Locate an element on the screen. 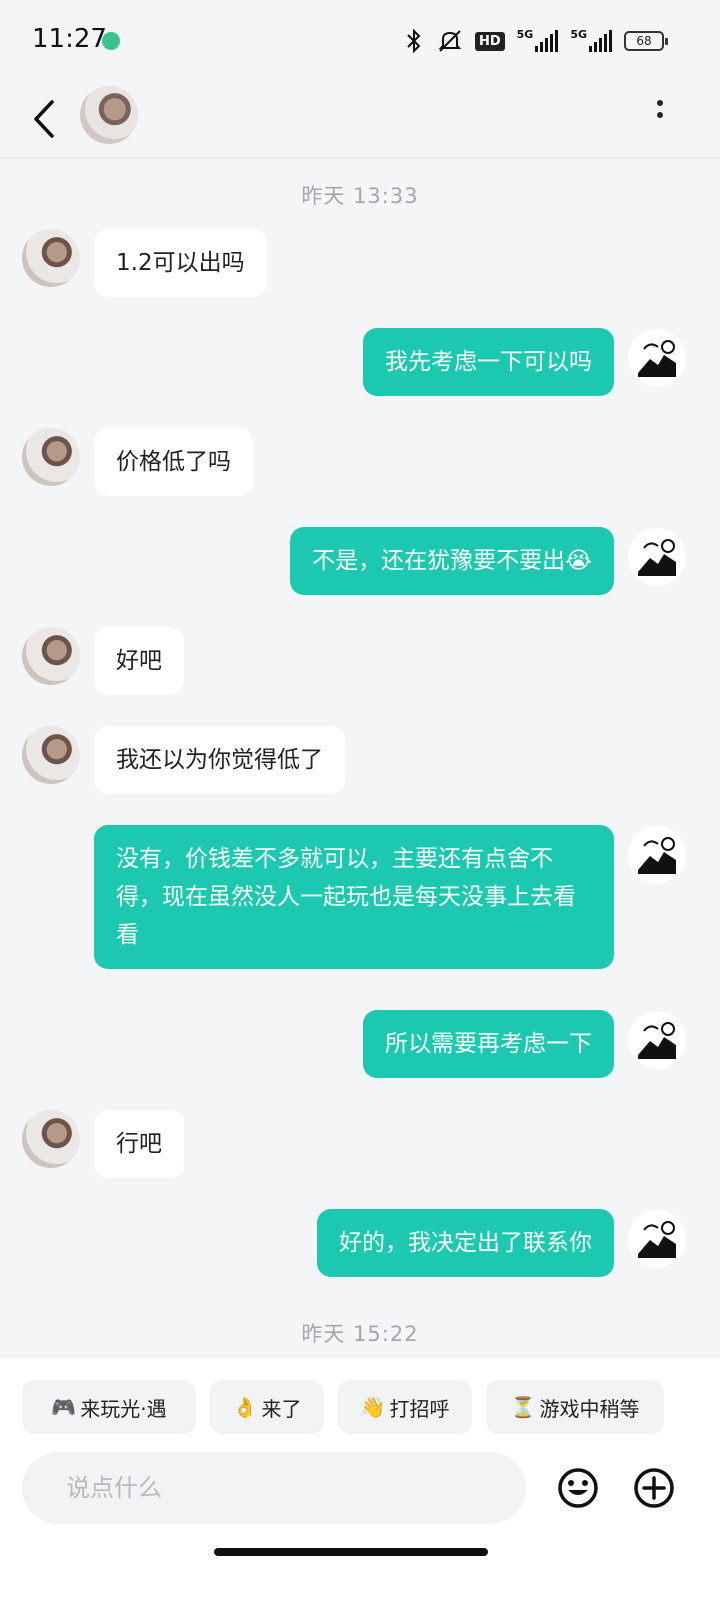 Image resolution: width=720 pixels, height=1600 pixels. quick-reply-chip: 👌 来了 is located at coordinates (267, 1407).